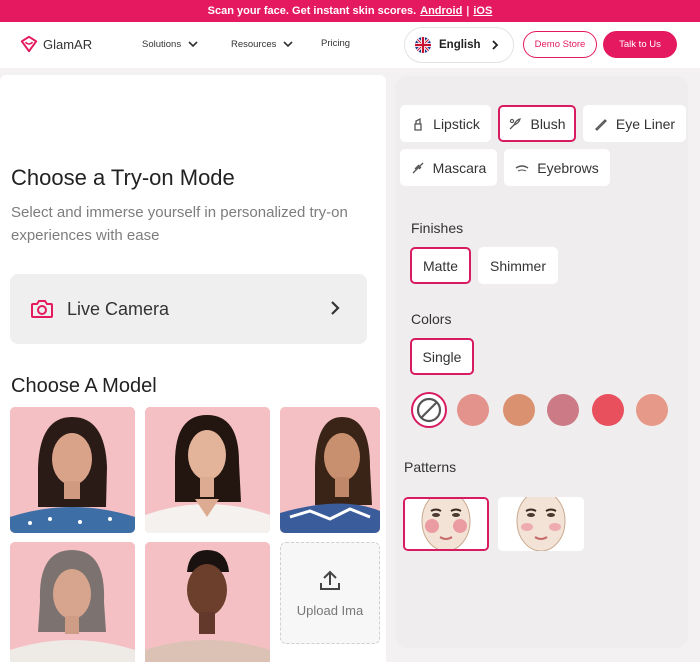 This screenshot has height=662, width=700. What do you see at coordinates (29, 44) in the screenshot?
I see `glamar-logo-icon` at bounding box center [29, 44].